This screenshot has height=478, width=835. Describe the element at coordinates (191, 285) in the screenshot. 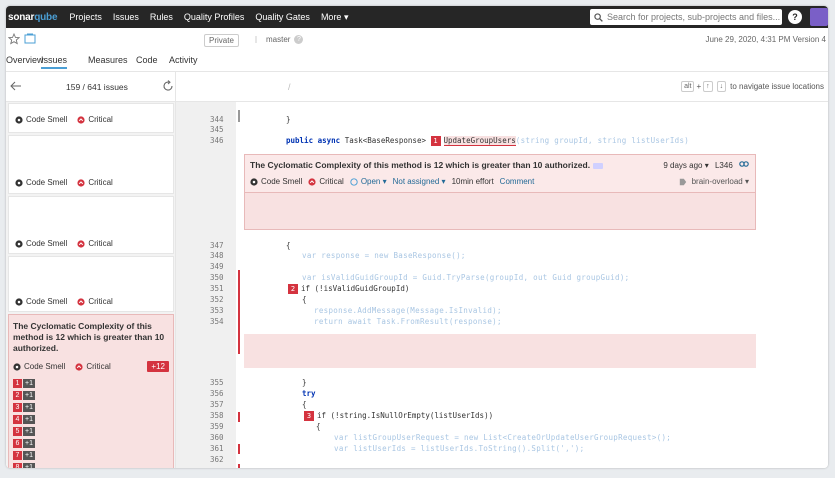

I see `scm-gutter` at that location.